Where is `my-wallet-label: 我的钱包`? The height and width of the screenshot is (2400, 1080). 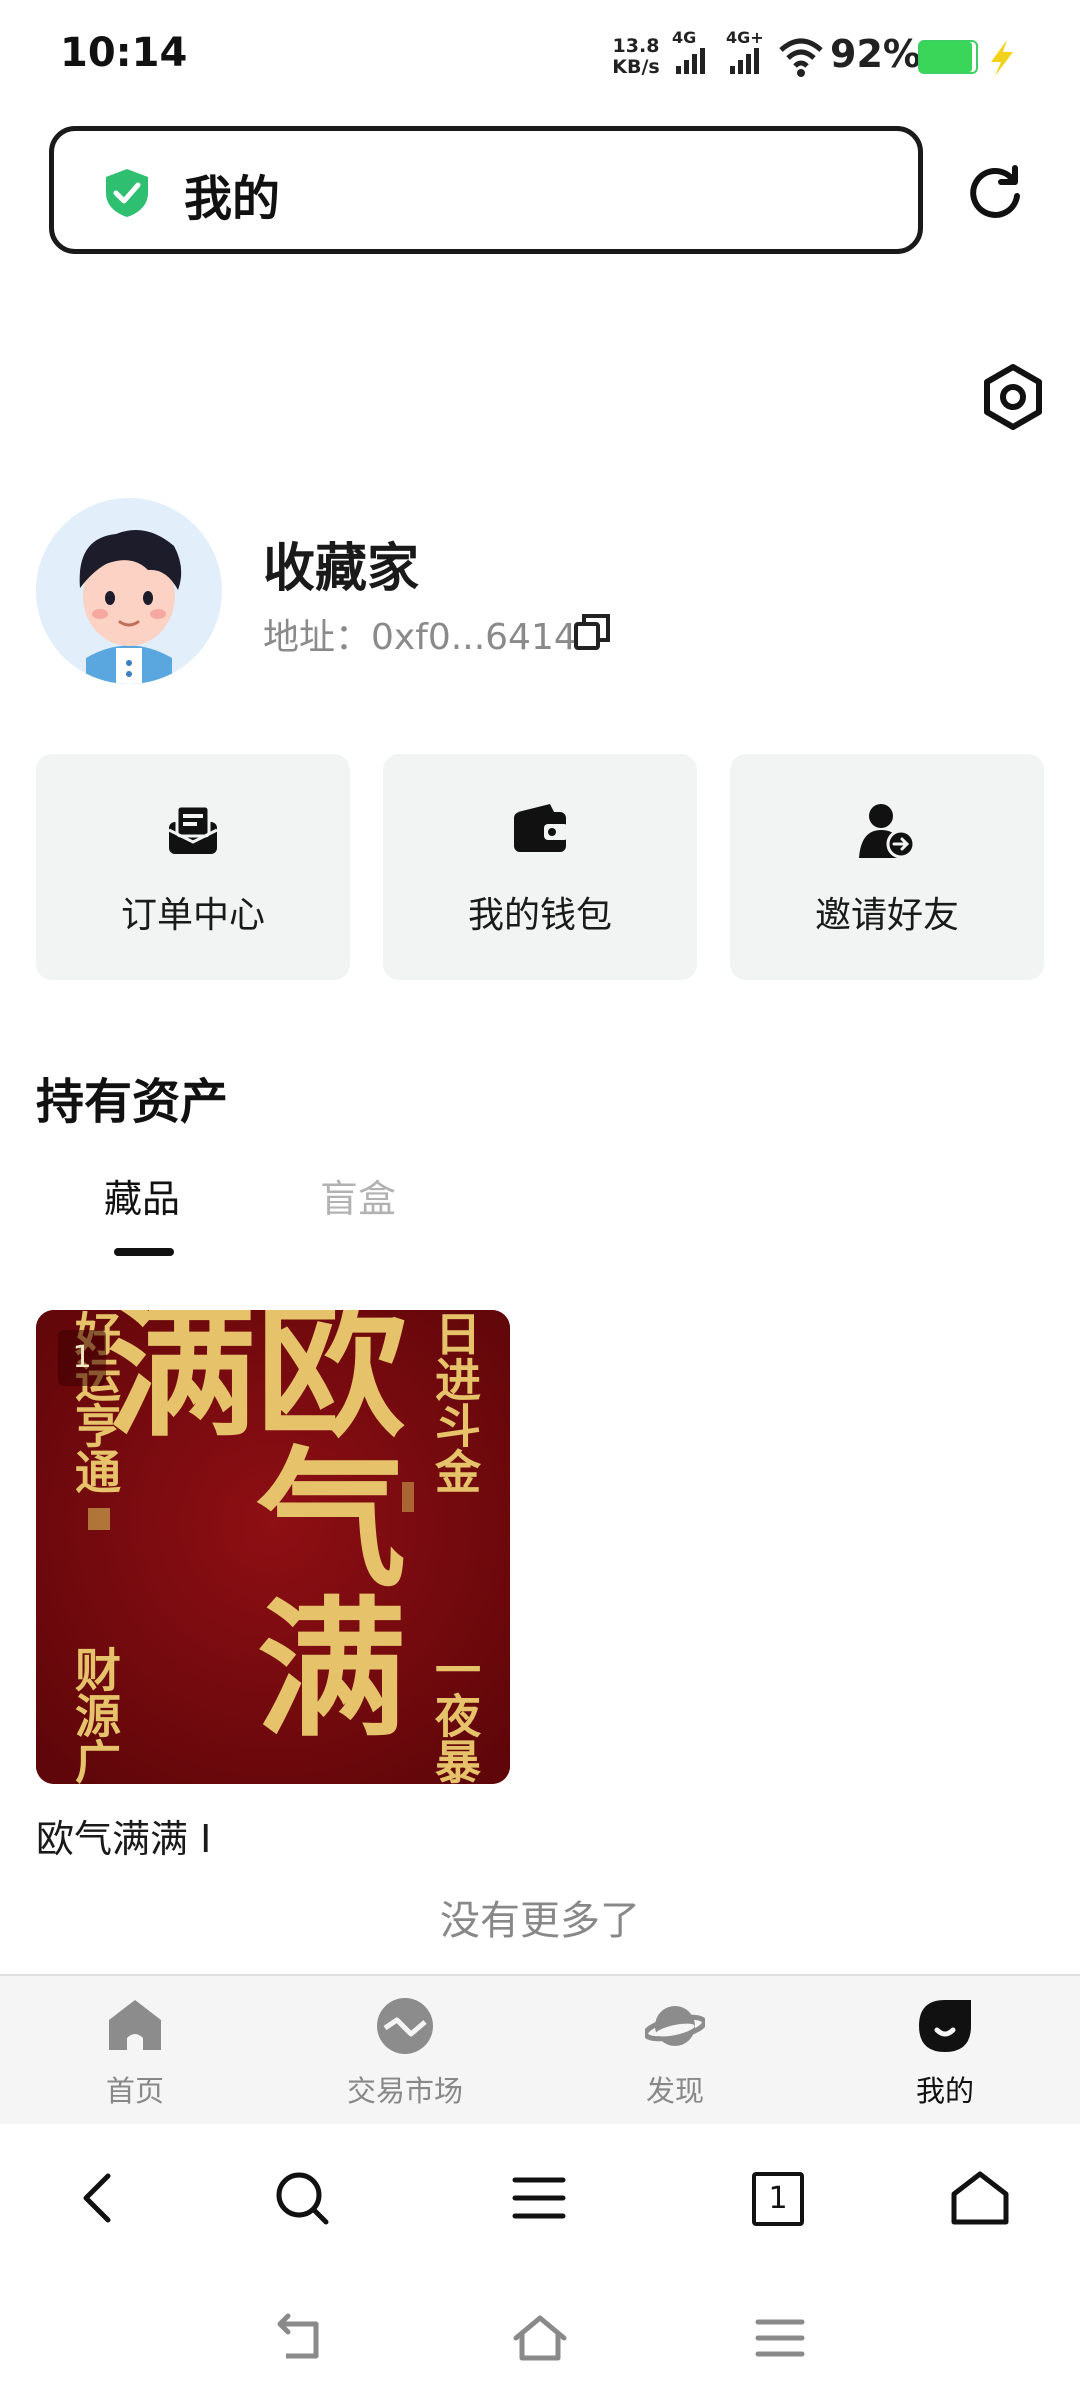 my-wallet-label: 我的钱包 is located at coordinates (539, 915).